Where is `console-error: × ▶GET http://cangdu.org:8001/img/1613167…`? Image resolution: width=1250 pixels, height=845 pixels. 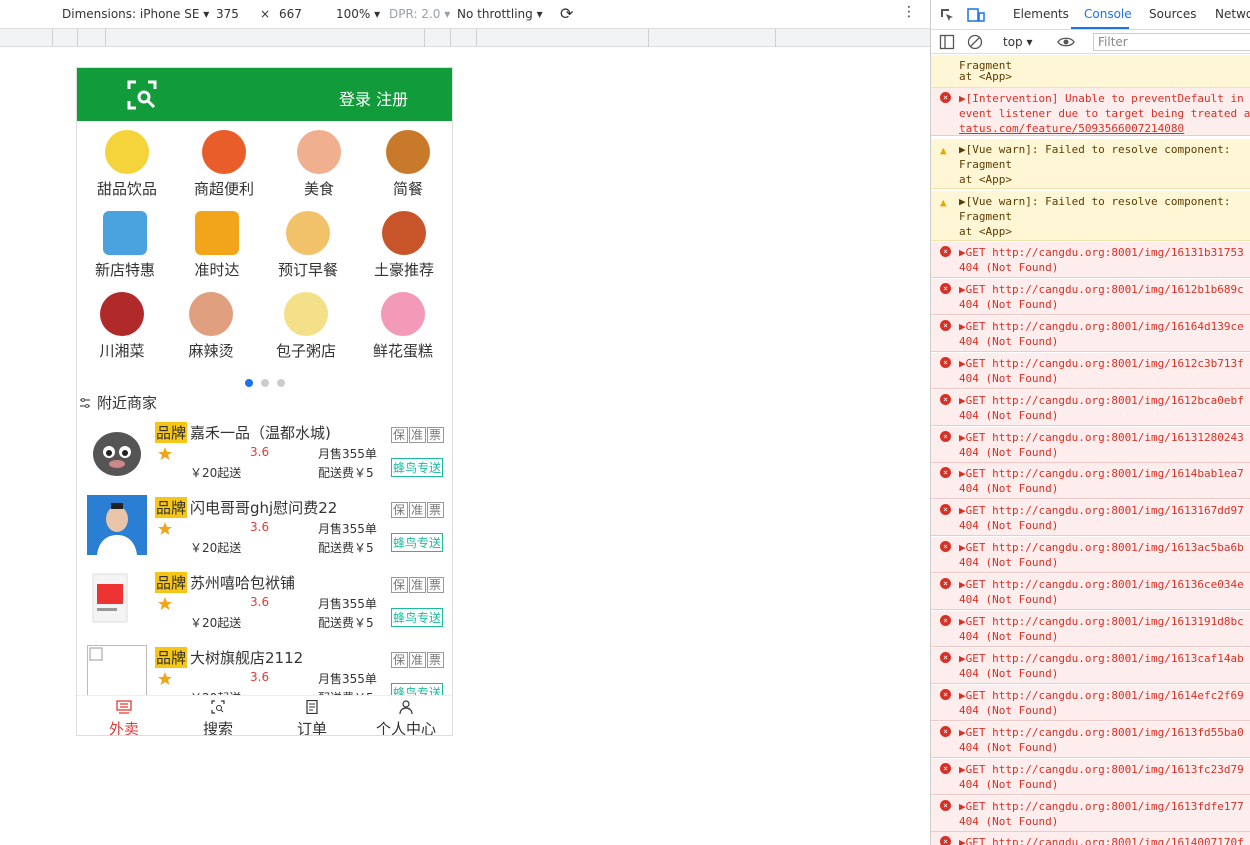 console-error: × ▶GET http://cangdu.org:8001/img/1613167… is located at coordinates (1090, 518).